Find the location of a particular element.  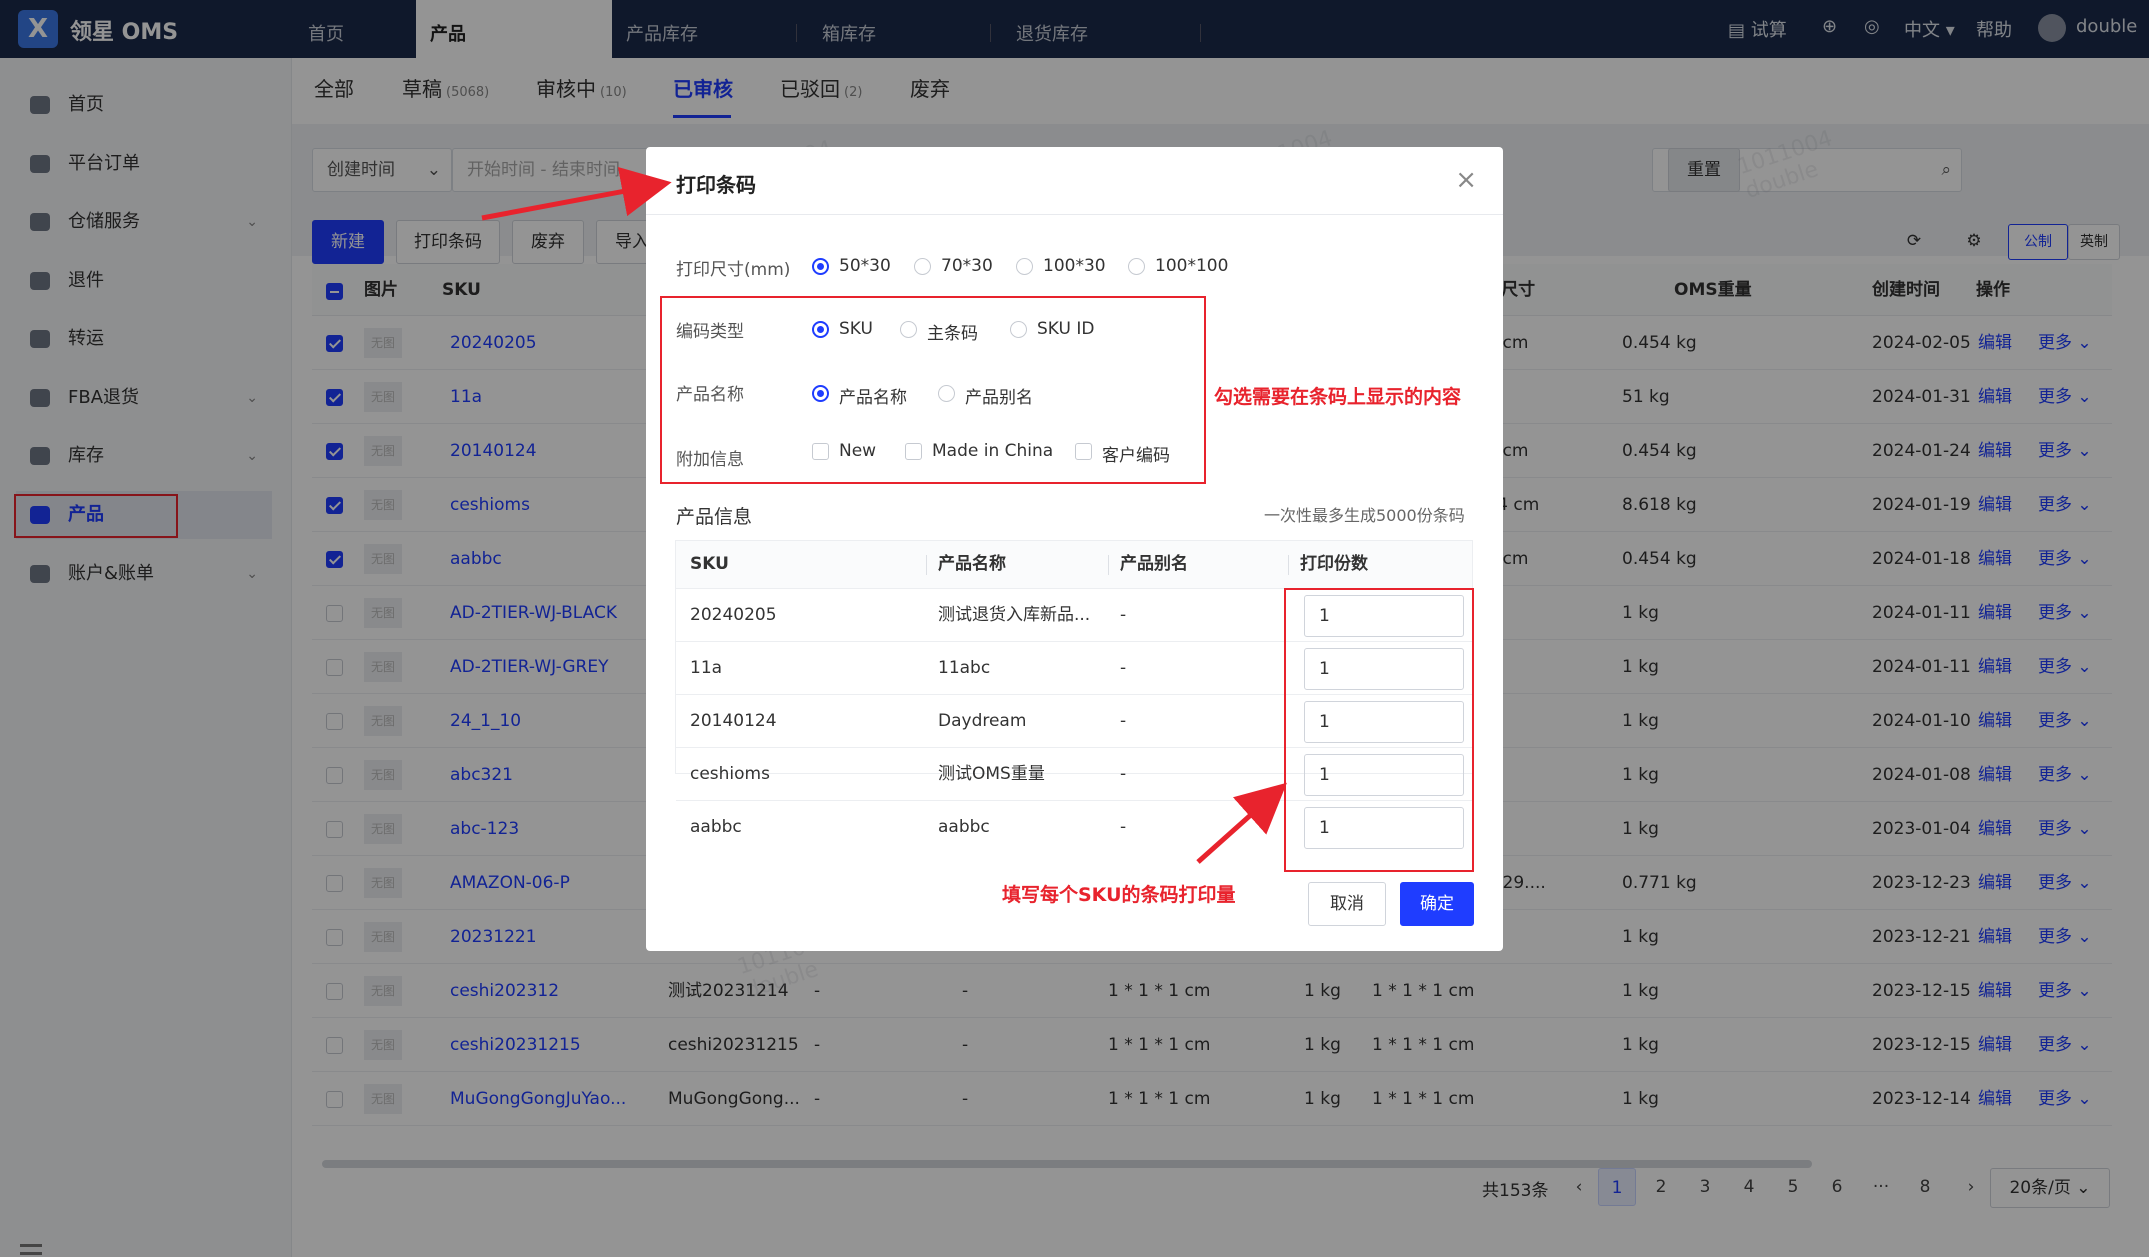

product-sku: aabbc is located at coordinates (716, 827).